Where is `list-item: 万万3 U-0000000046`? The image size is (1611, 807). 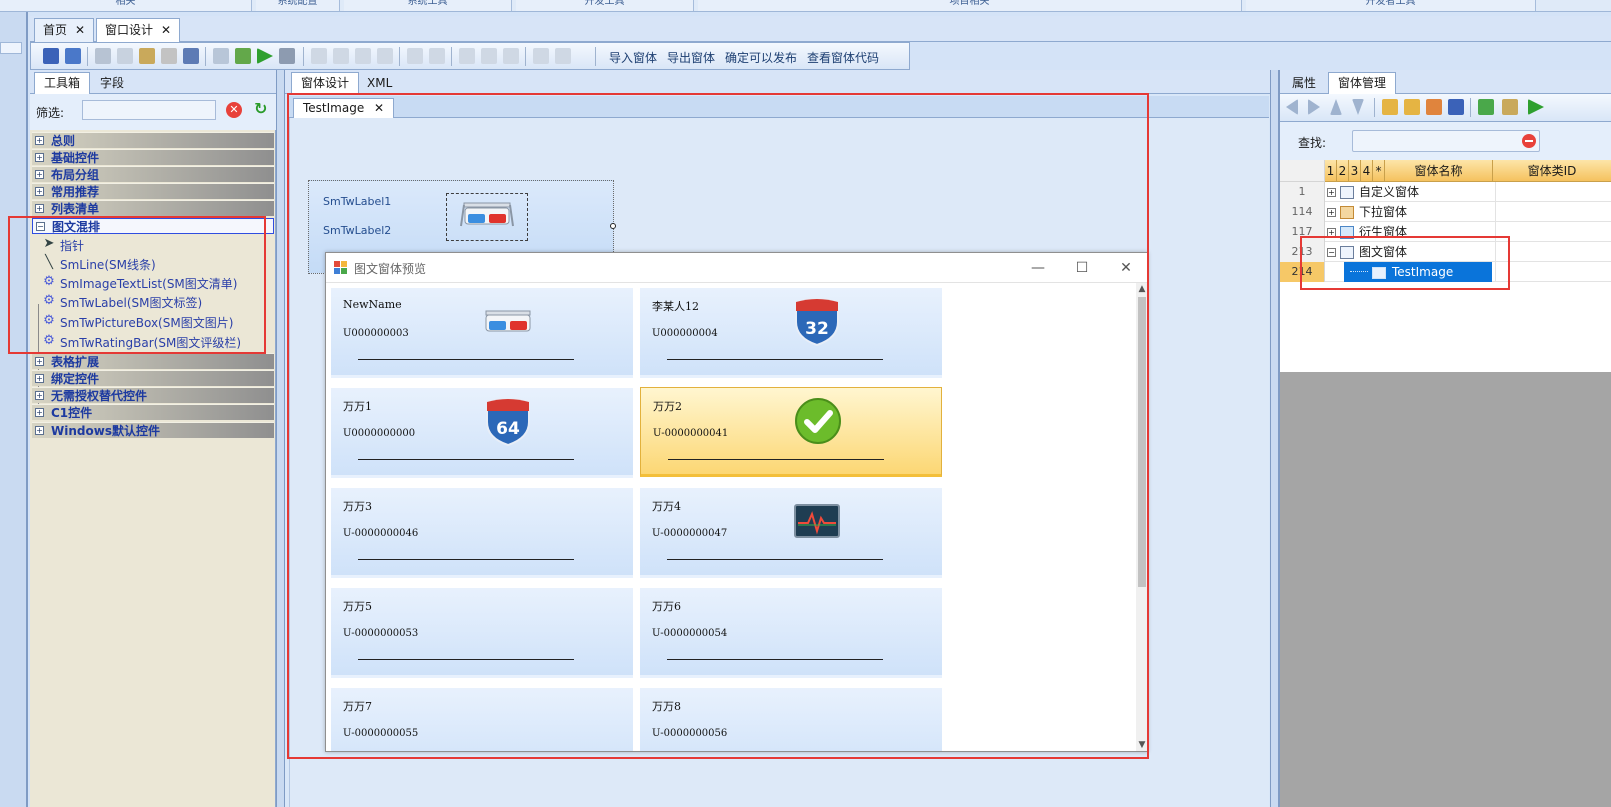
list-item: 万万3 U-0000000046 is located at coordinates (482, 533).